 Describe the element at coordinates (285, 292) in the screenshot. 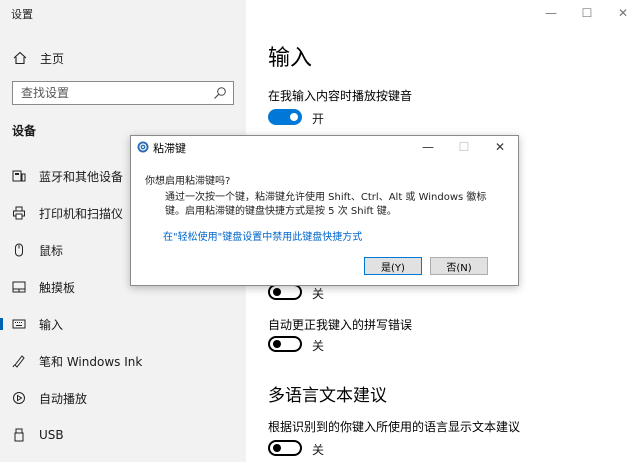

I see `toggle-setting-hidden` at that location.